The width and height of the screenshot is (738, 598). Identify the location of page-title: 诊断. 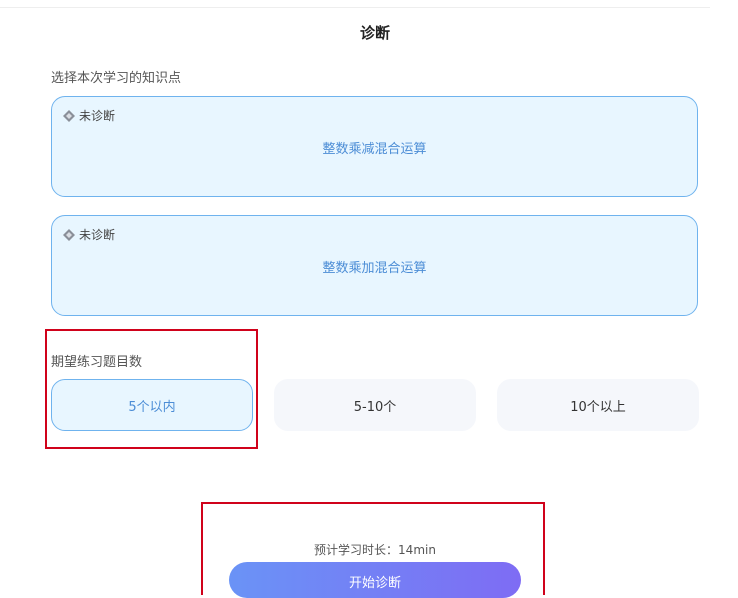
(374, 33).